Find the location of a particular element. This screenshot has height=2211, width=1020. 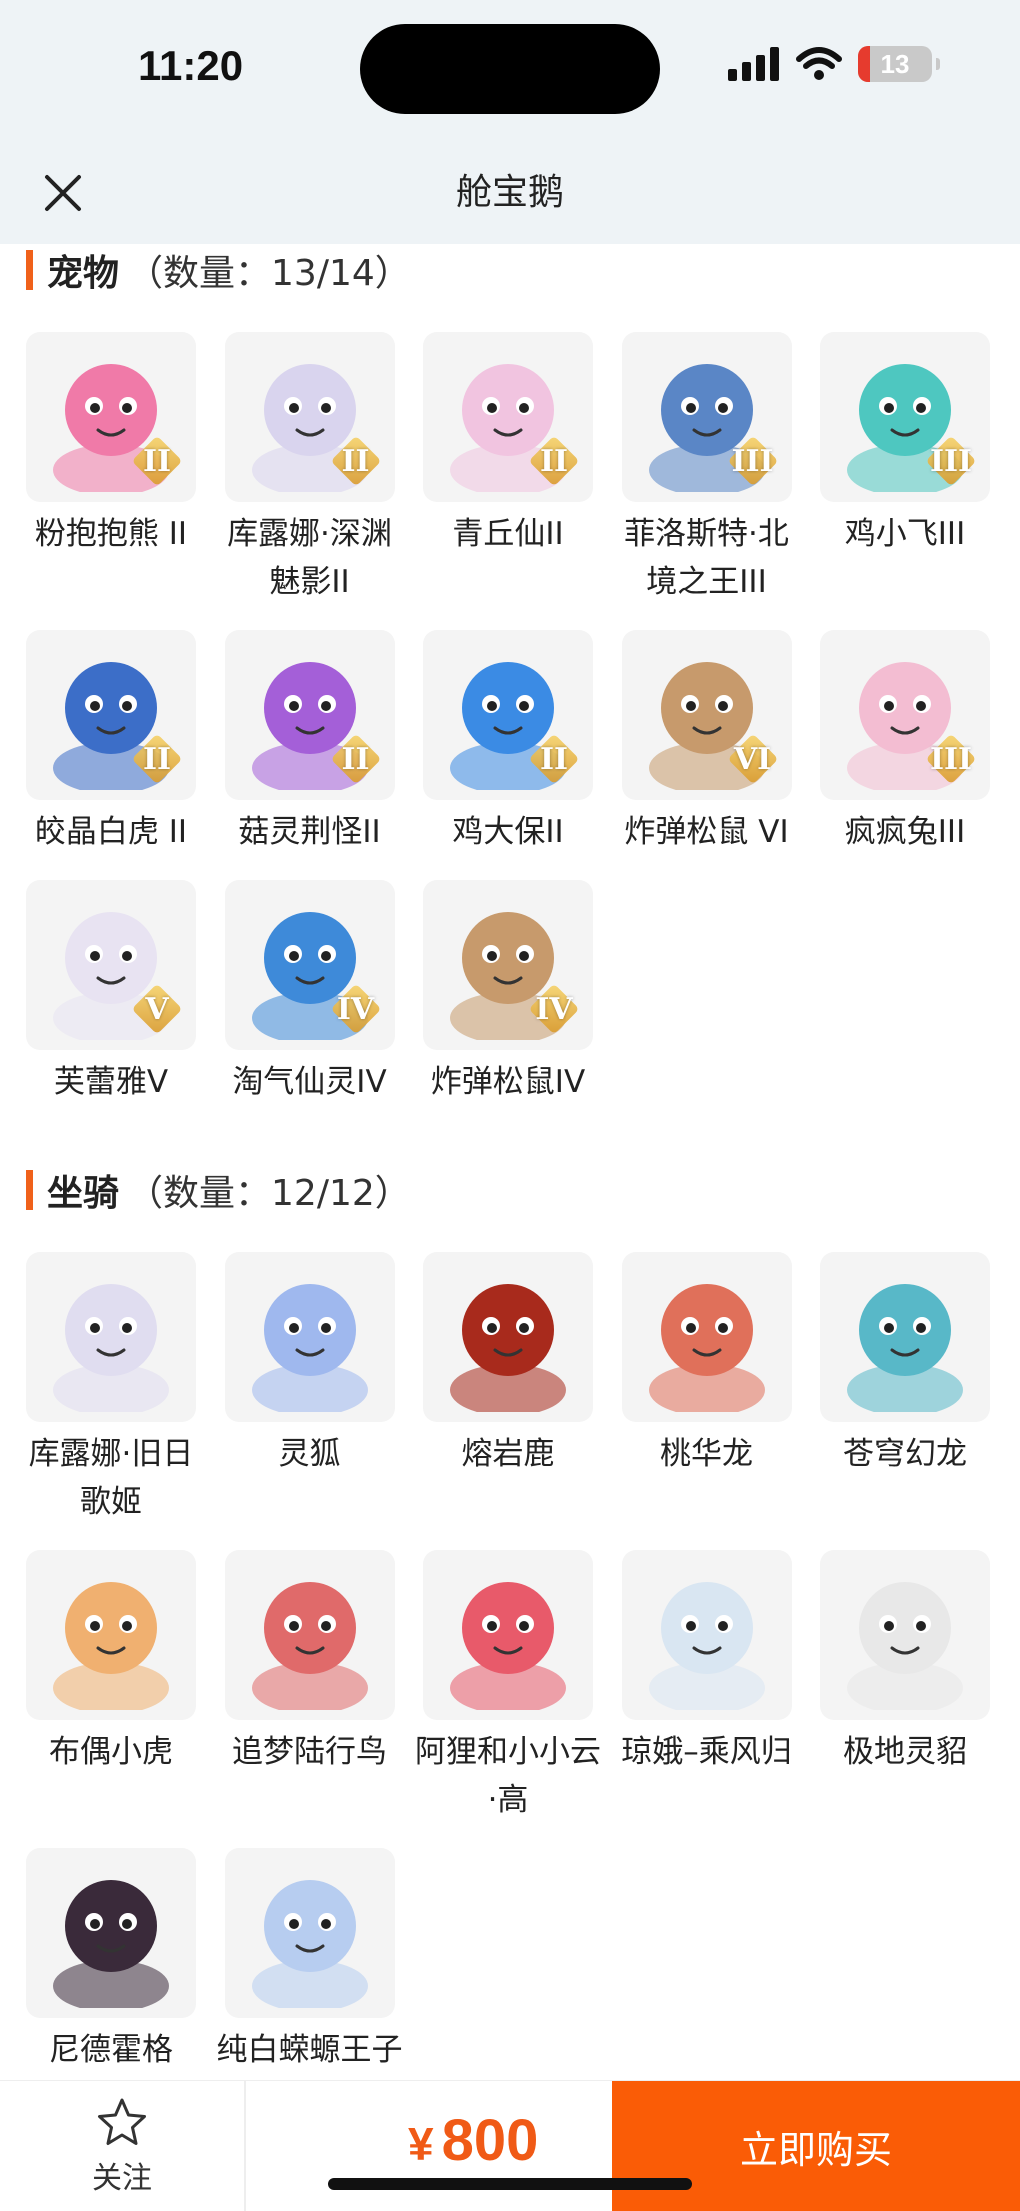

mount-item: 纯白蝾螈王子 is located at coordinates (310, 1964).